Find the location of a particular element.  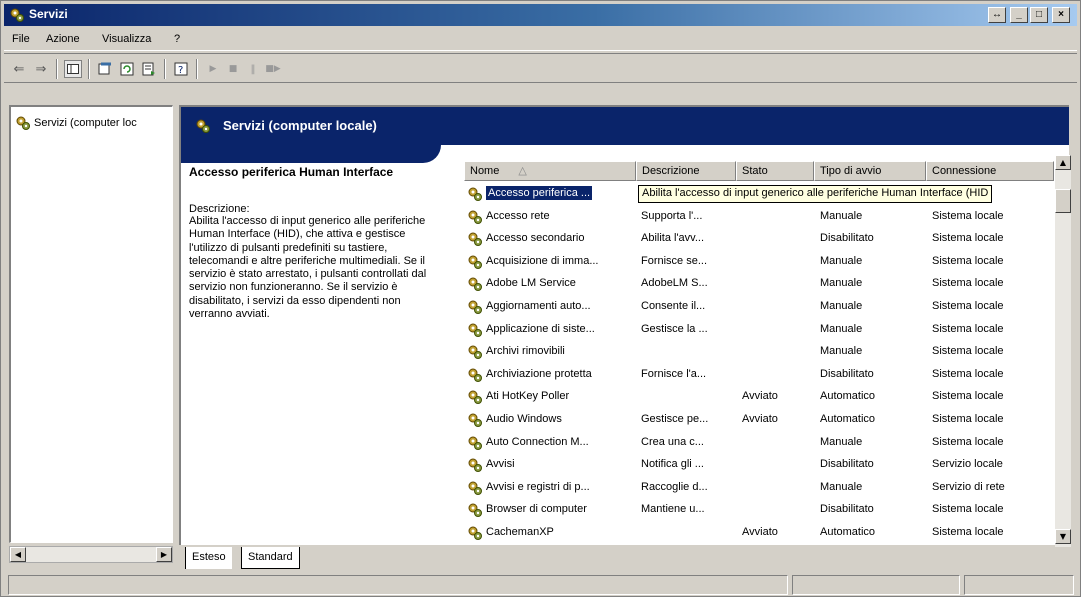

title-bar: Servizi ↔ _ □ × is located at coordinates (540, 15).